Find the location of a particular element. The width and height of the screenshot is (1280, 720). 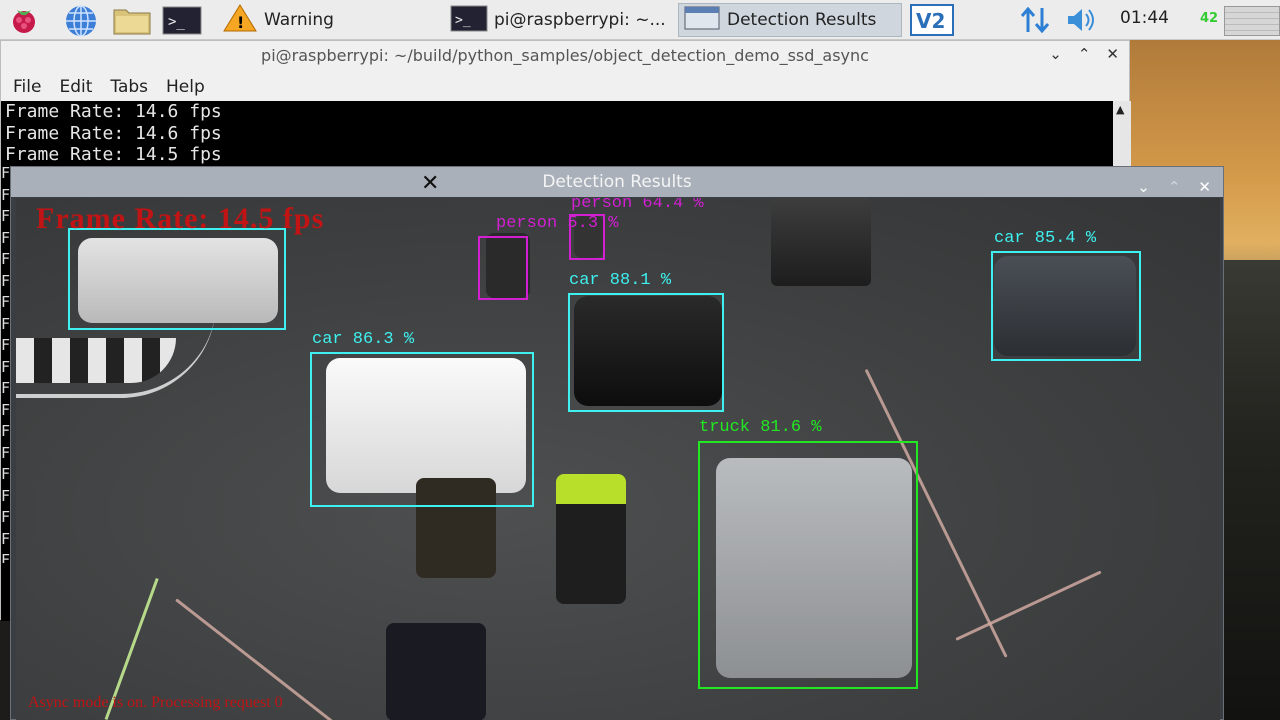

cpu-percent: 42 is located at coordinates (1209, 18).